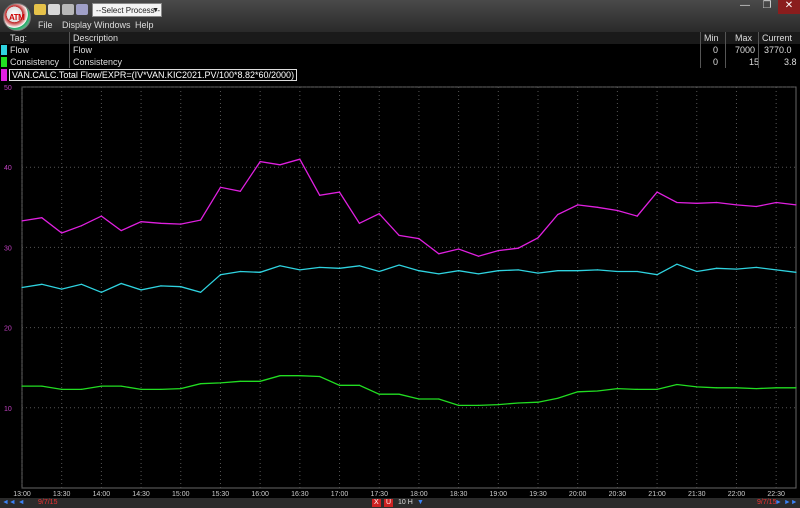  I want to click on x-tick-label: 18:30, so click(459, 494).